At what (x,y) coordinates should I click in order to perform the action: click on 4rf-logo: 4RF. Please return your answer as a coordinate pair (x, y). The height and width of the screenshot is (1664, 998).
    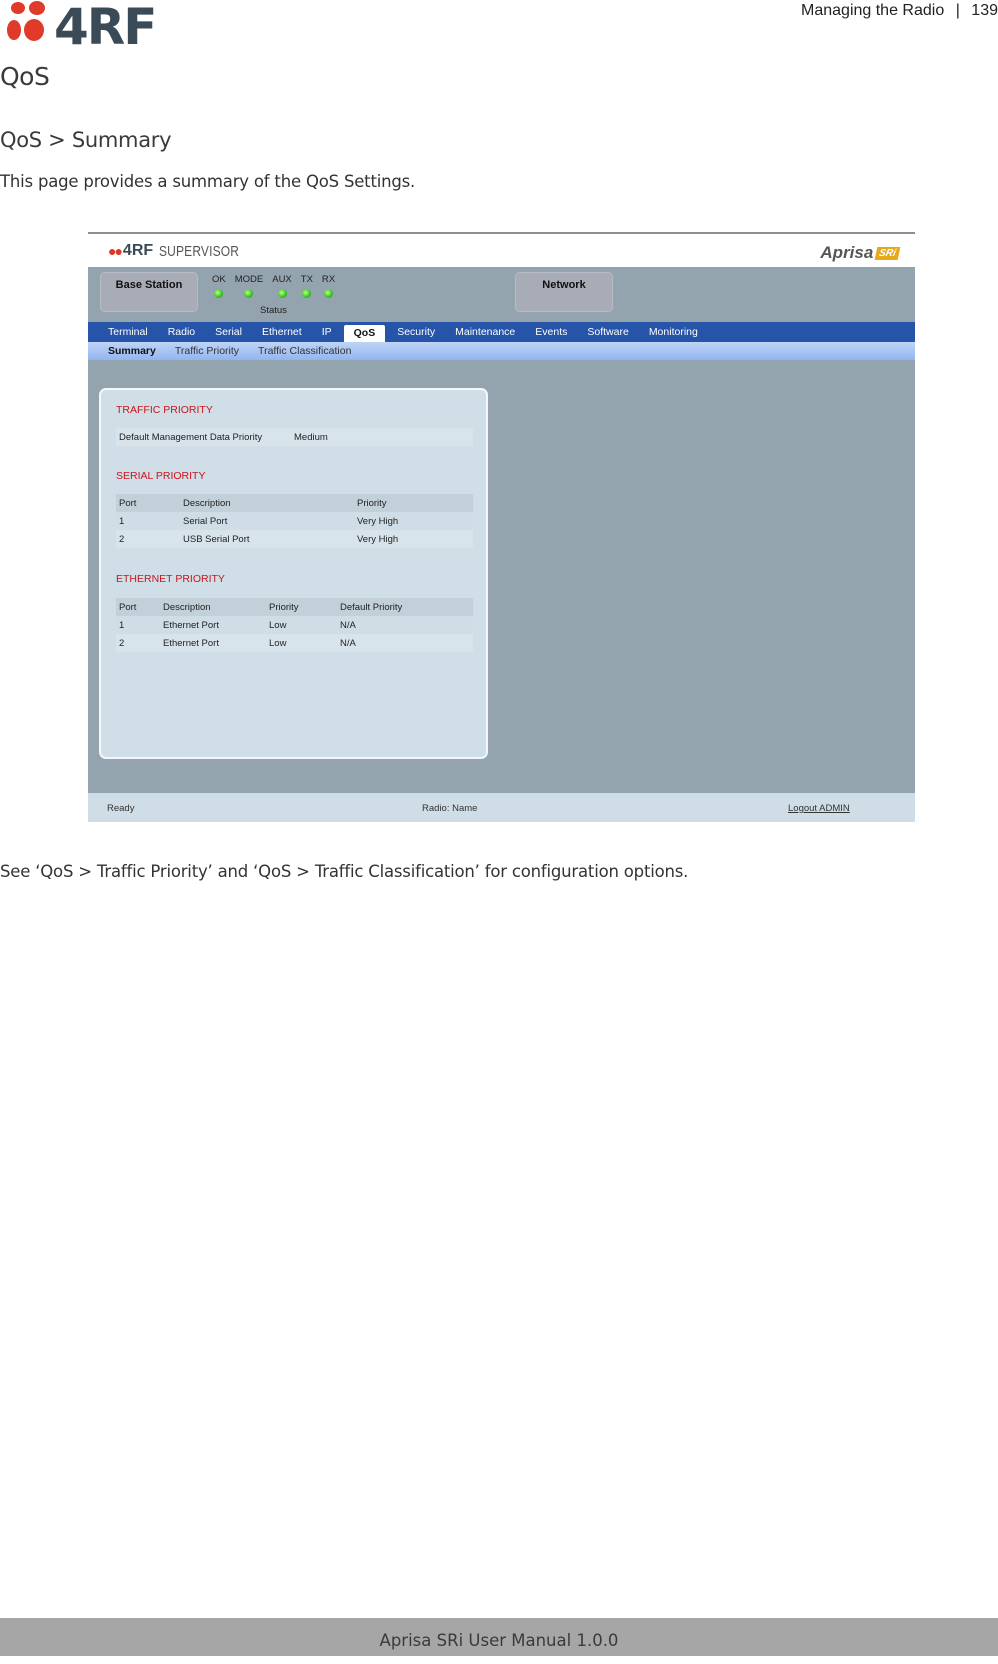
    Looking at the image, I should click on (94, 28).